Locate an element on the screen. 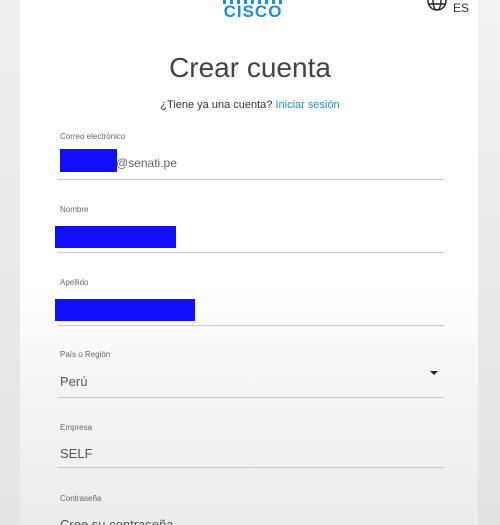 The image size is (500, 525). cisco-logo: CISCO is located at coordinates (253, 13).